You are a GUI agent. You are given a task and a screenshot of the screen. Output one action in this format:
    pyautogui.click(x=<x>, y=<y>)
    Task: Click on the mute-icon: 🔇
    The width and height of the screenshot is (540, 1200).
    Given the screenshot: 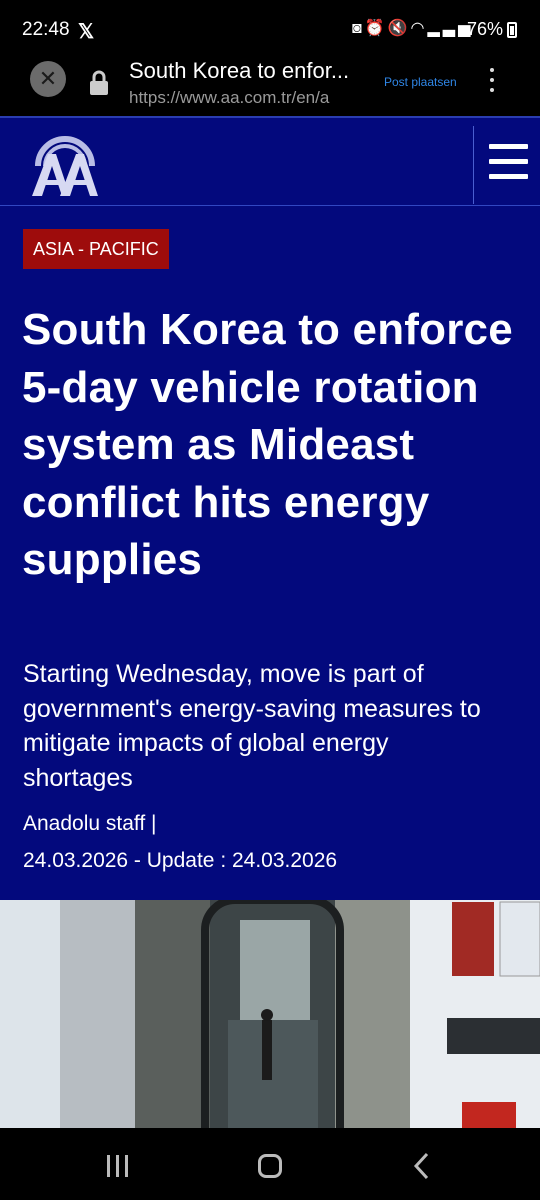 What is the action you would take?
    pyautogui.click(x=399, y=28)
    